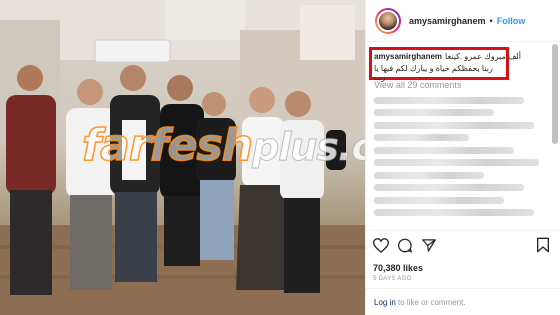 The width and height of the screenshot is (560, 315). Describe the element at coordinates (405, 248) in the screenshot. I see `comment-icon` at that location.